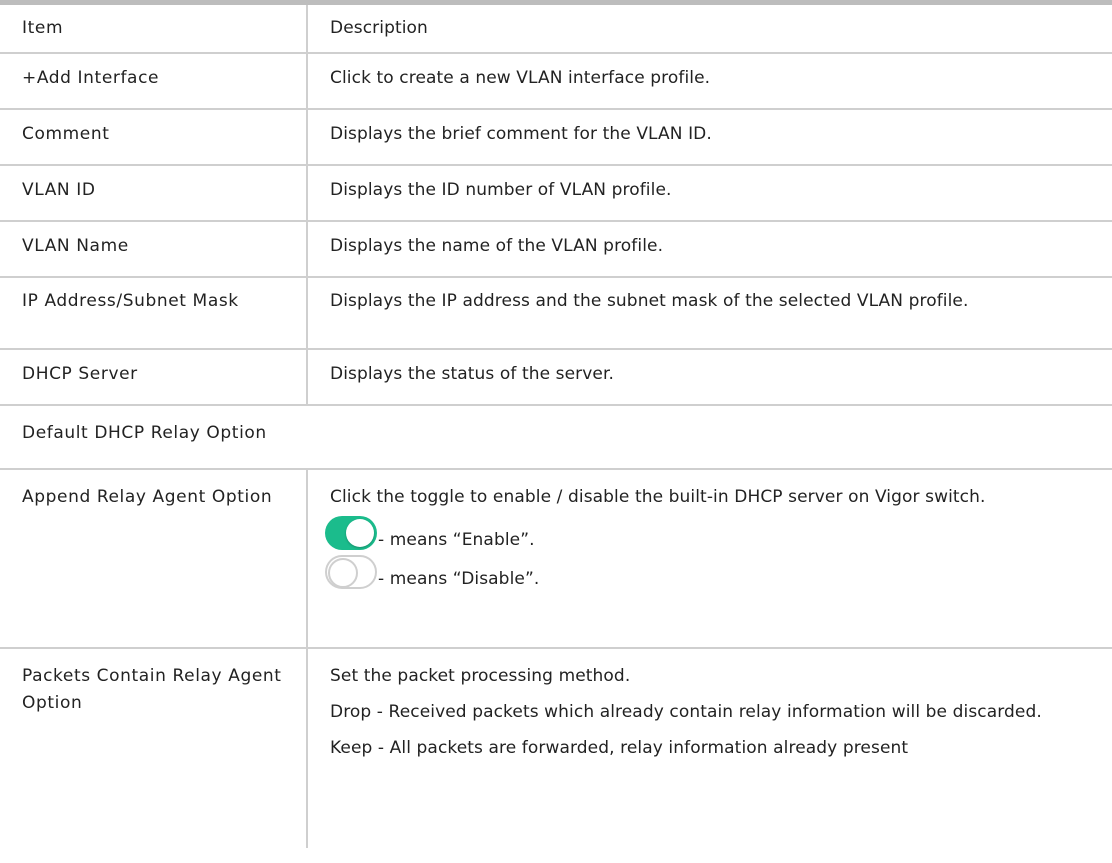  Describe the element at coordinates (351, 533) in the screenshot. I see `toggle-on-icon` at that location.